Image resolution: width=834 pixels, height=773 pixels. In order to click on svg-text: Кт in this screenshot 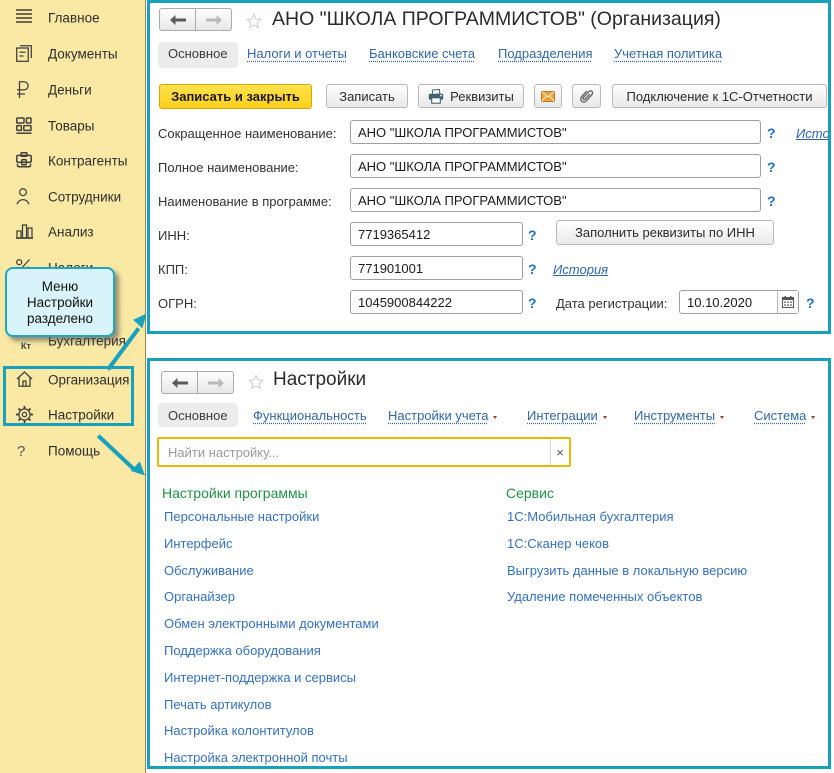, I will do `click(26, 345)`.